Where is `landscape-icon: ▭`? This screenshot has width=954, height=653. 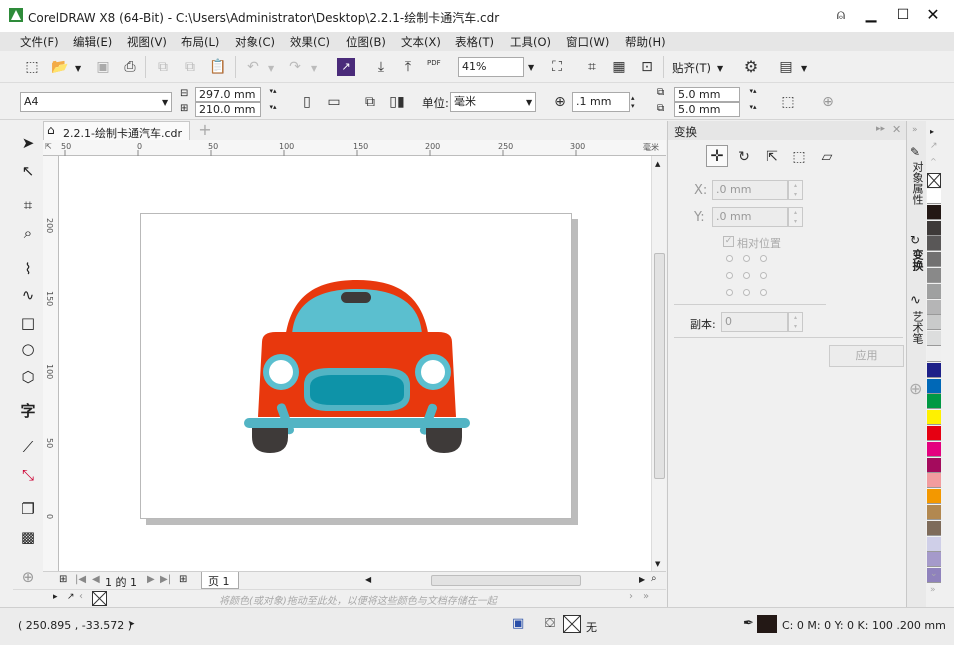
landscape-icon: ▭ is located at coordinates (334, 102).